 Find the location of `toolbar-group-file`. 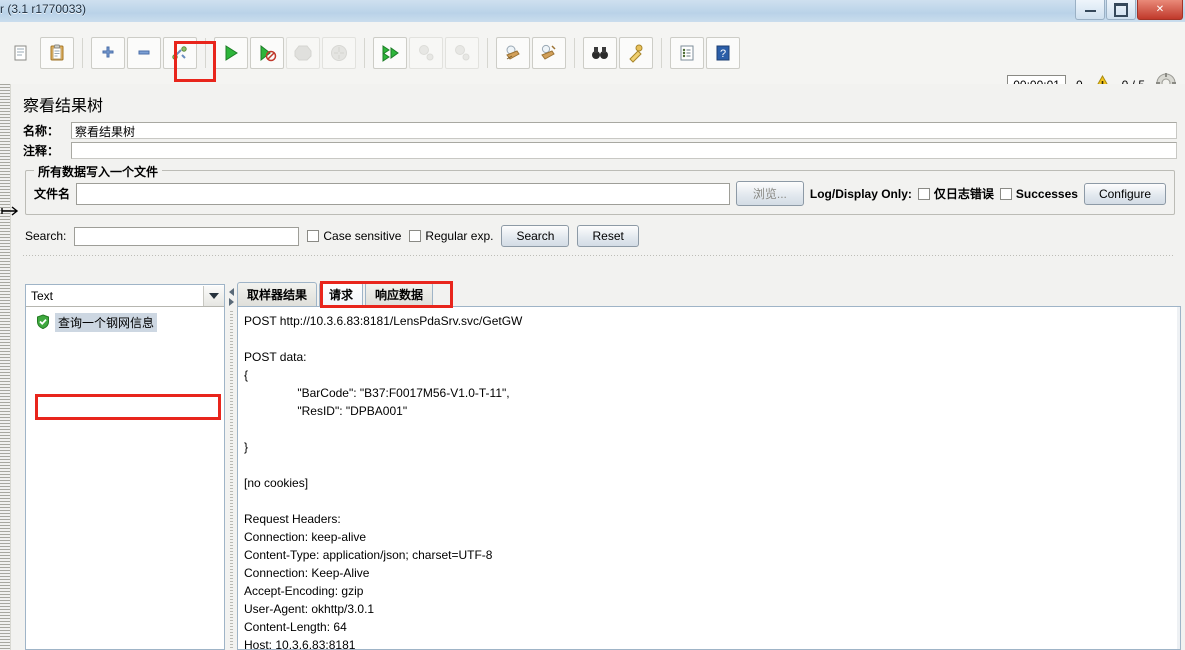

toolbar-group-file is located at coordinates (39, 53).